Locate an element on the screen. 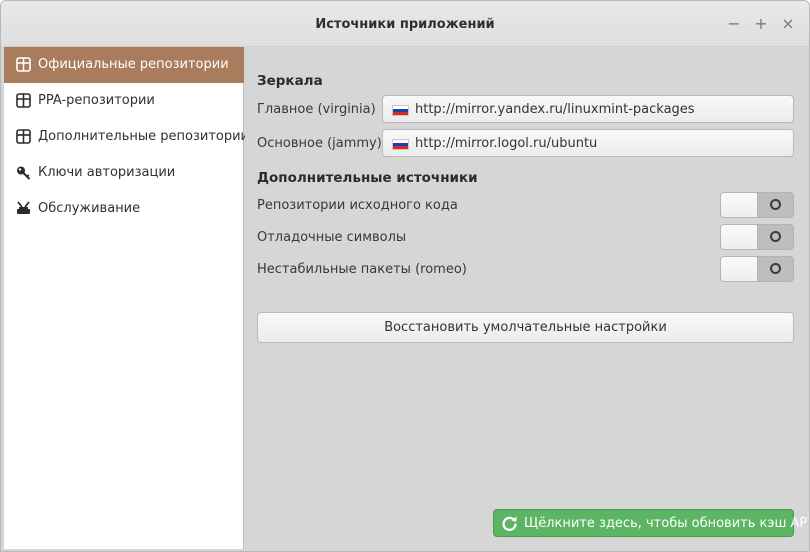  sidebar-item-additional-repositories: Дополнительные репозитории is located at coordinates (126, 137).